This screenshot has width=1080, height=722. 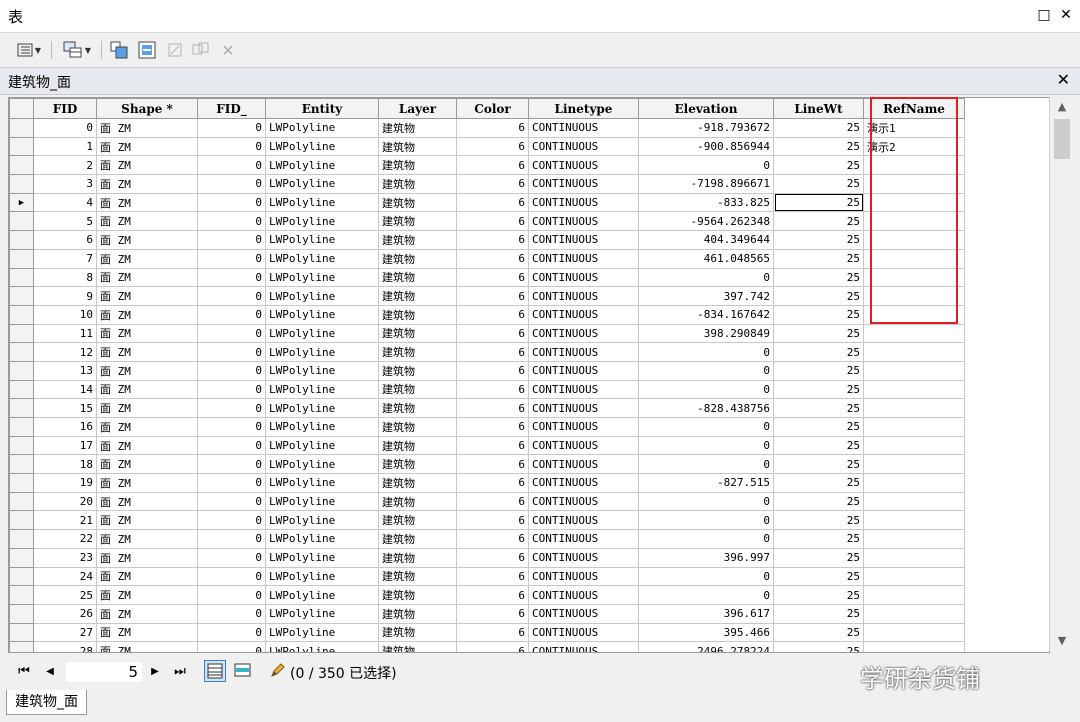 What do you see at coordinates (490, 539) in the screenshot?
I see `table-row: 22 面 ZM 0 LWPolyline 建筑物 6 CONTINUOUS 0 25` at bounding box center [490, 539].